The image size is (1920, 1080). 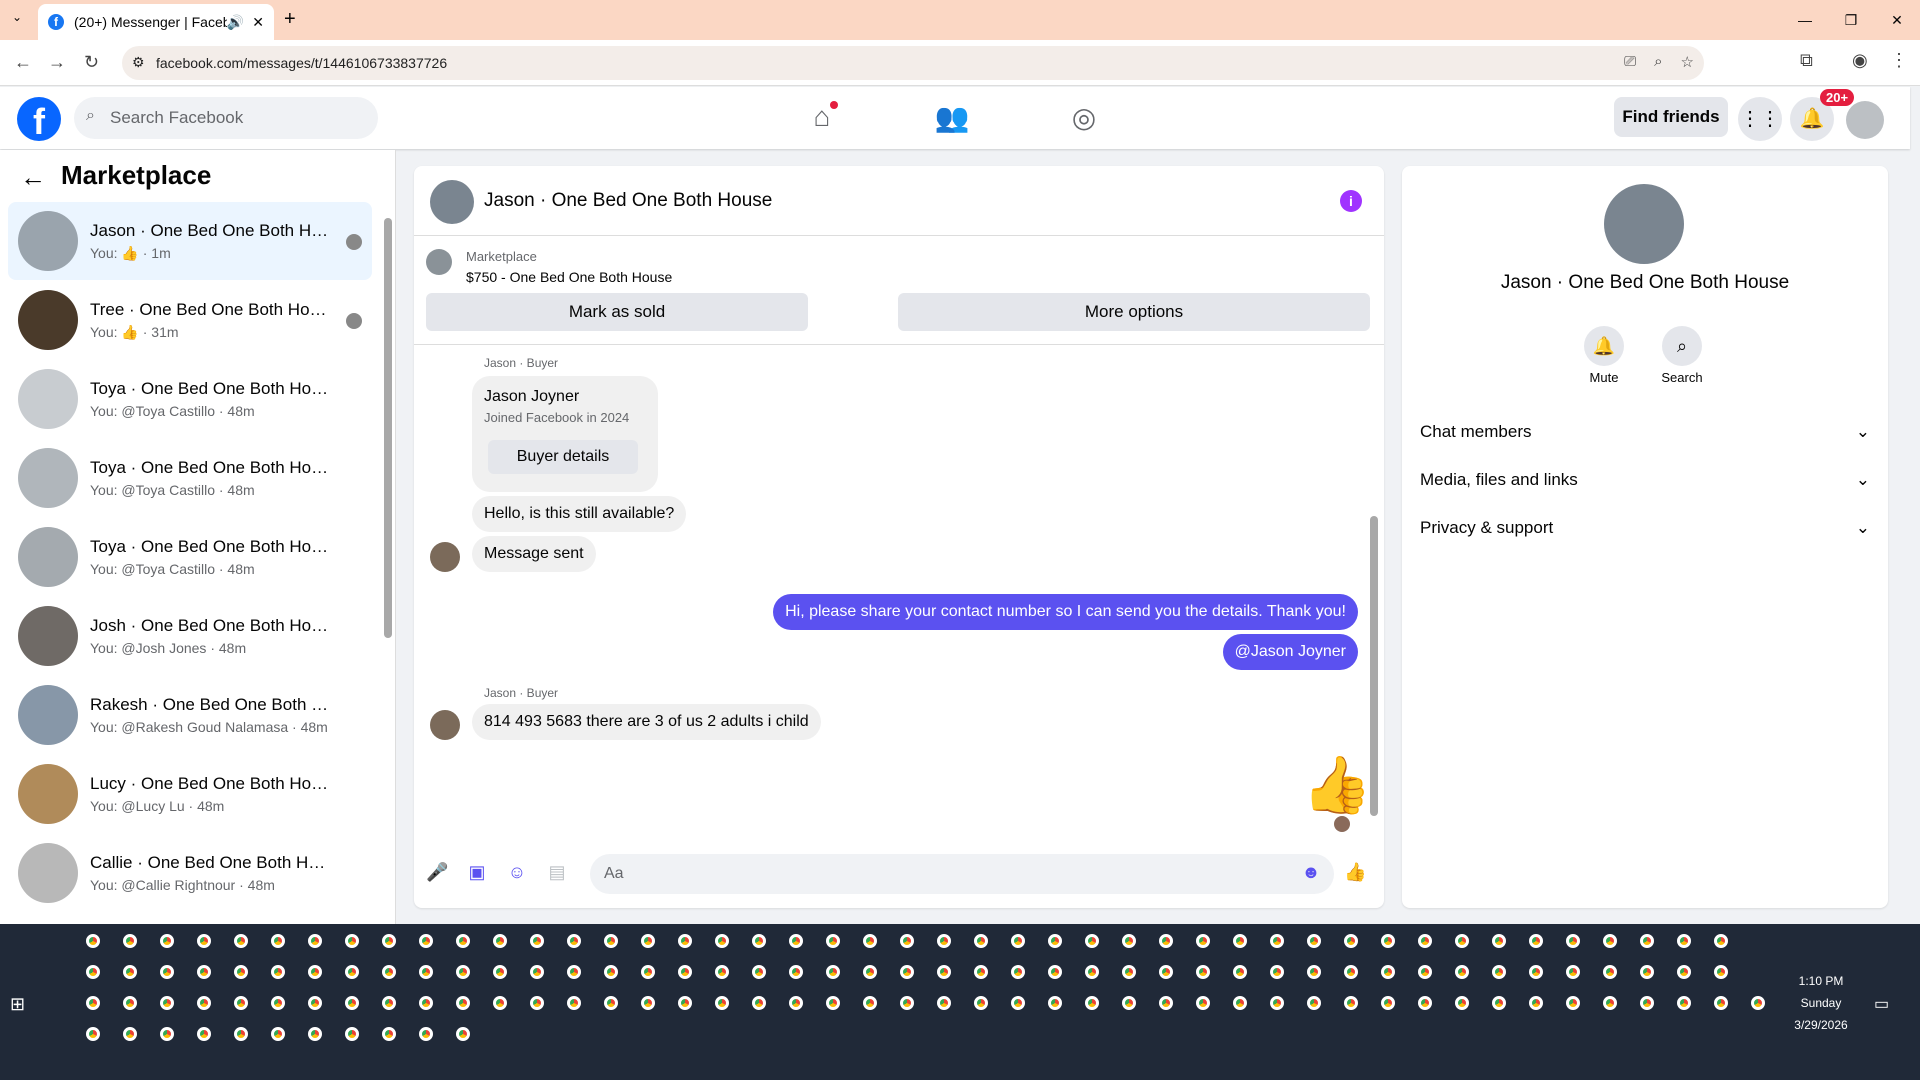 I want to click on restore-button: ❐, so click(x=1851, y=20).